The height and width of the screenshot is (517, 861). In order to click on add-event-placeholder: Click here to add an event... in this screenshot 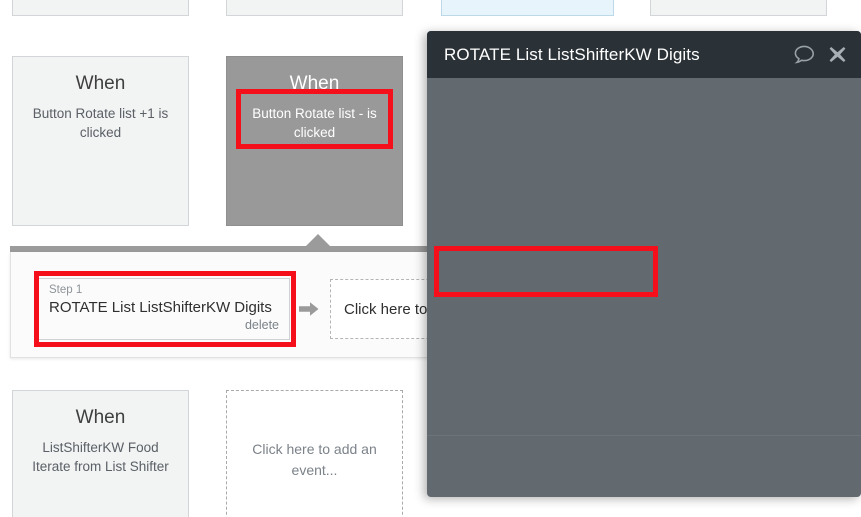, I will do `click(314, 459)`.